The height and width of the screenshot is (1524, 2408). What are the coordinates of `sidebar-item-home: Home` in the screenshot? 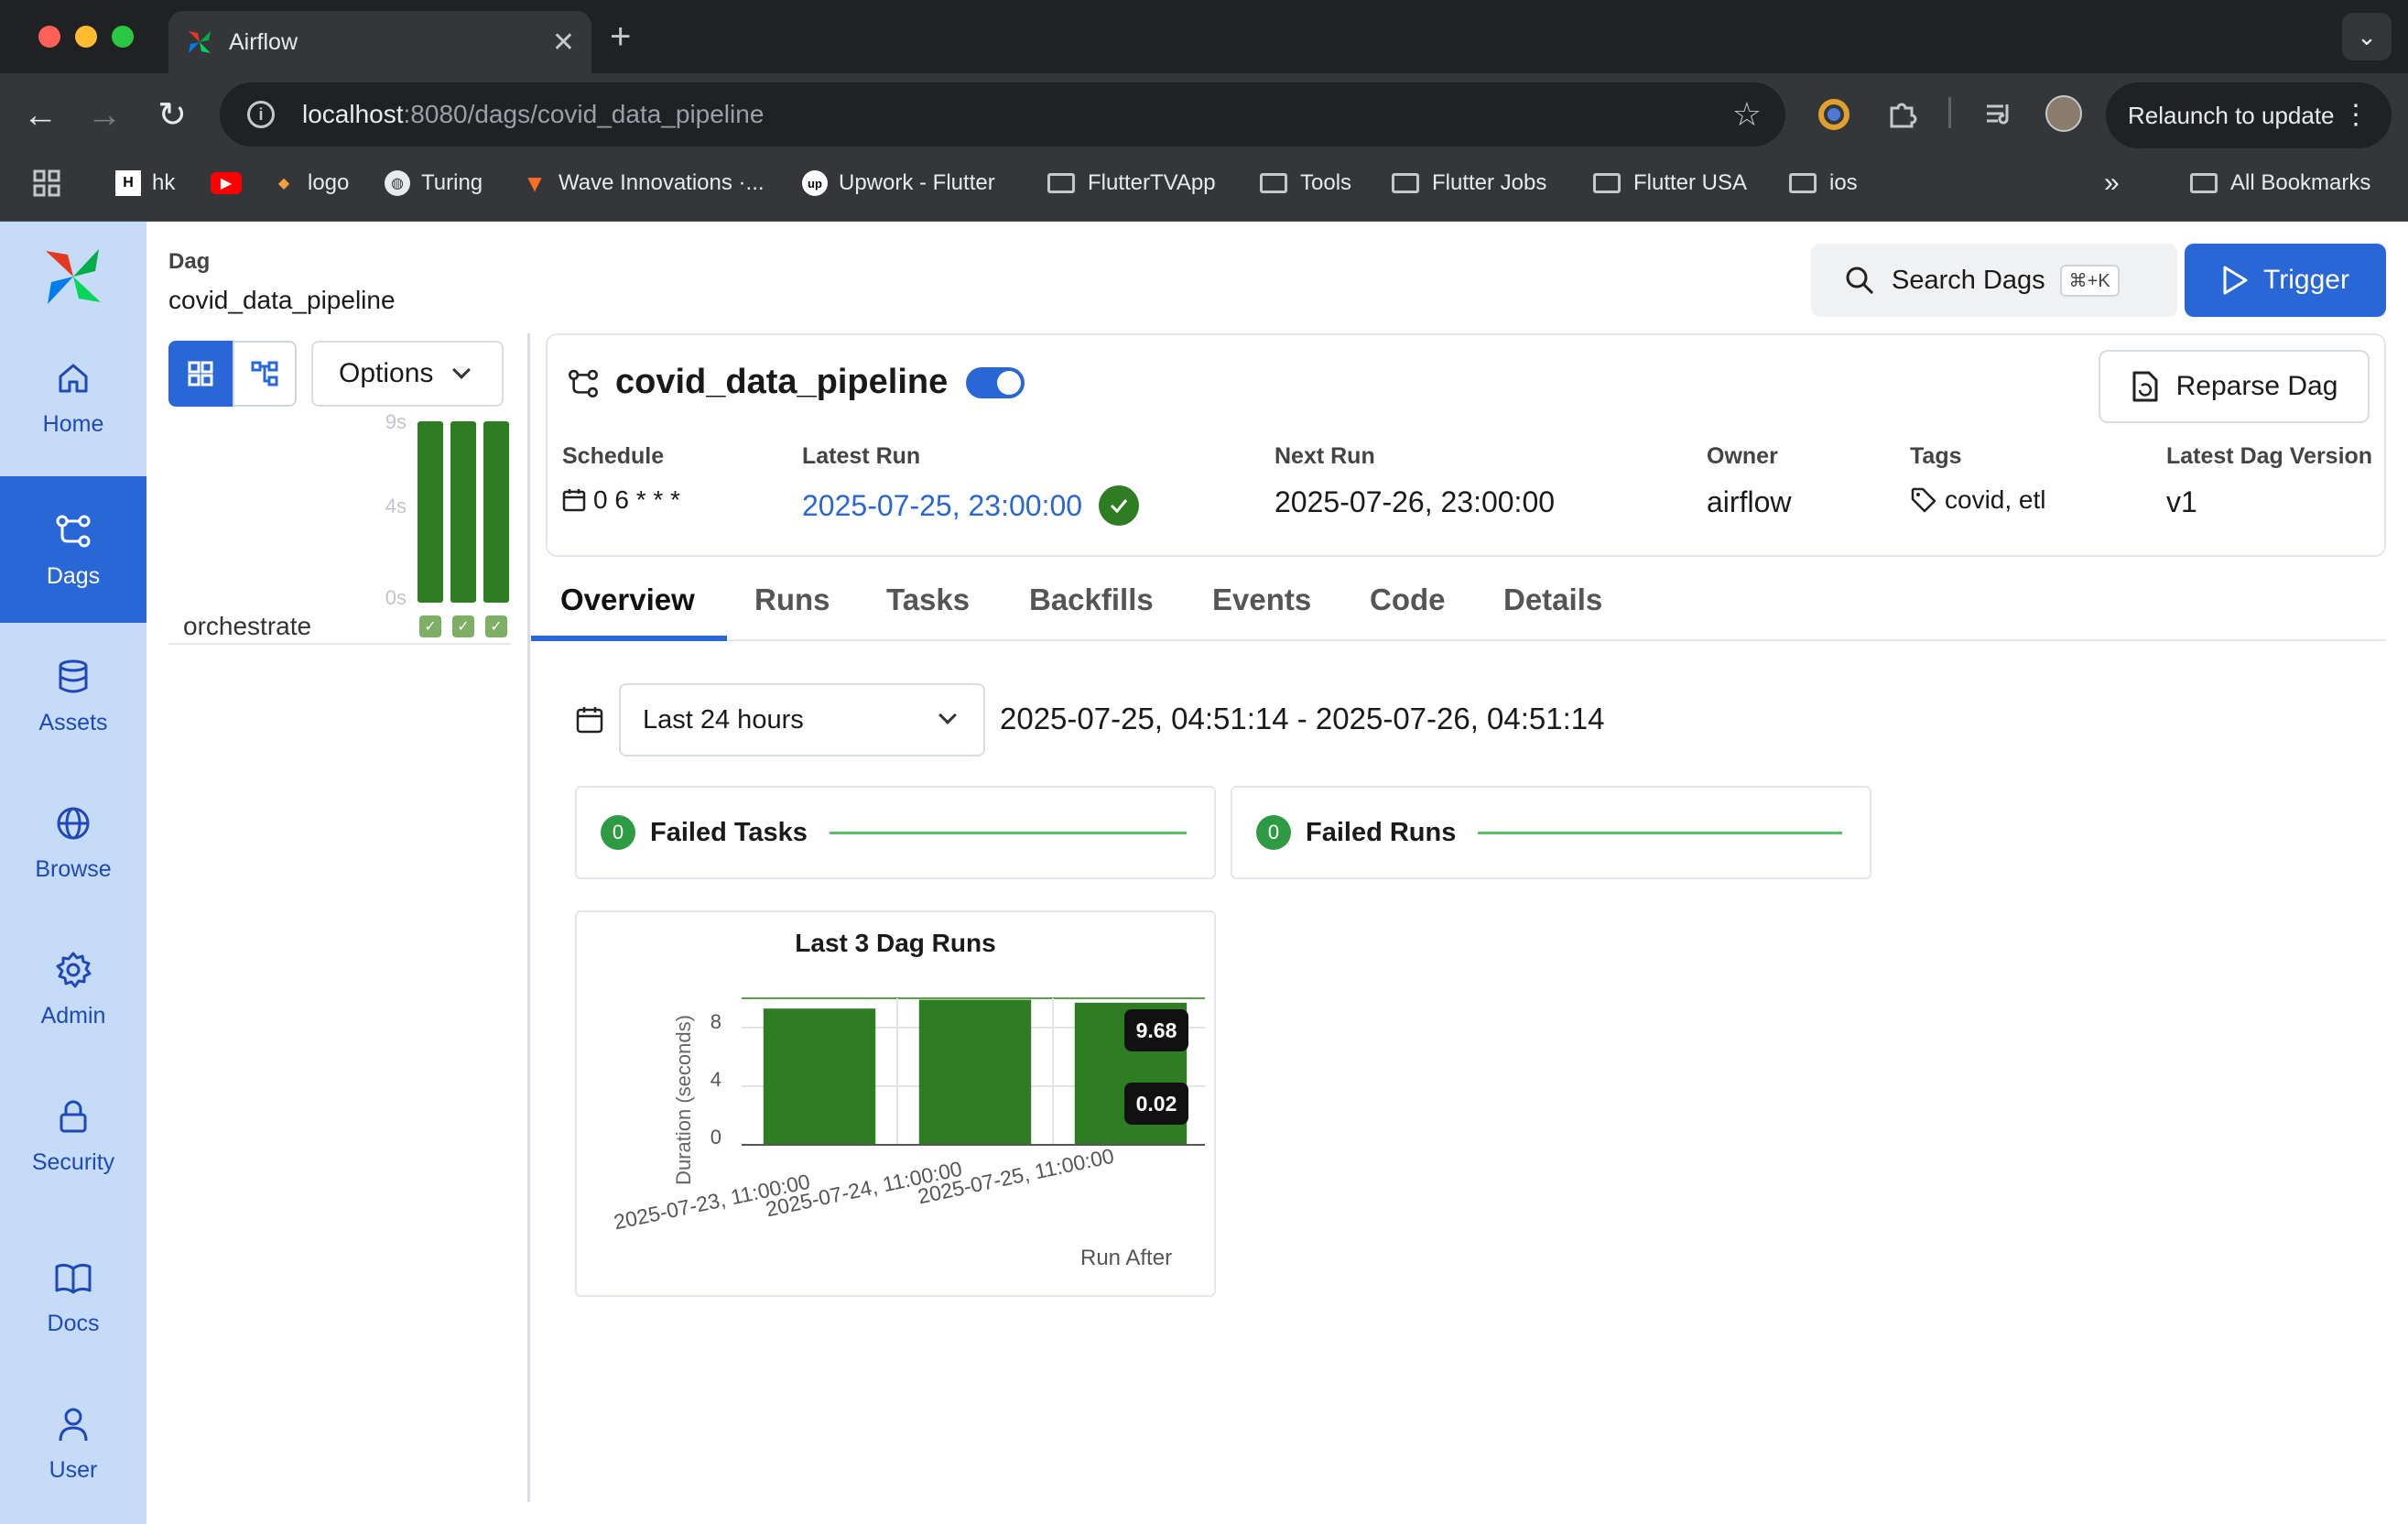 It's located at (73, 397).